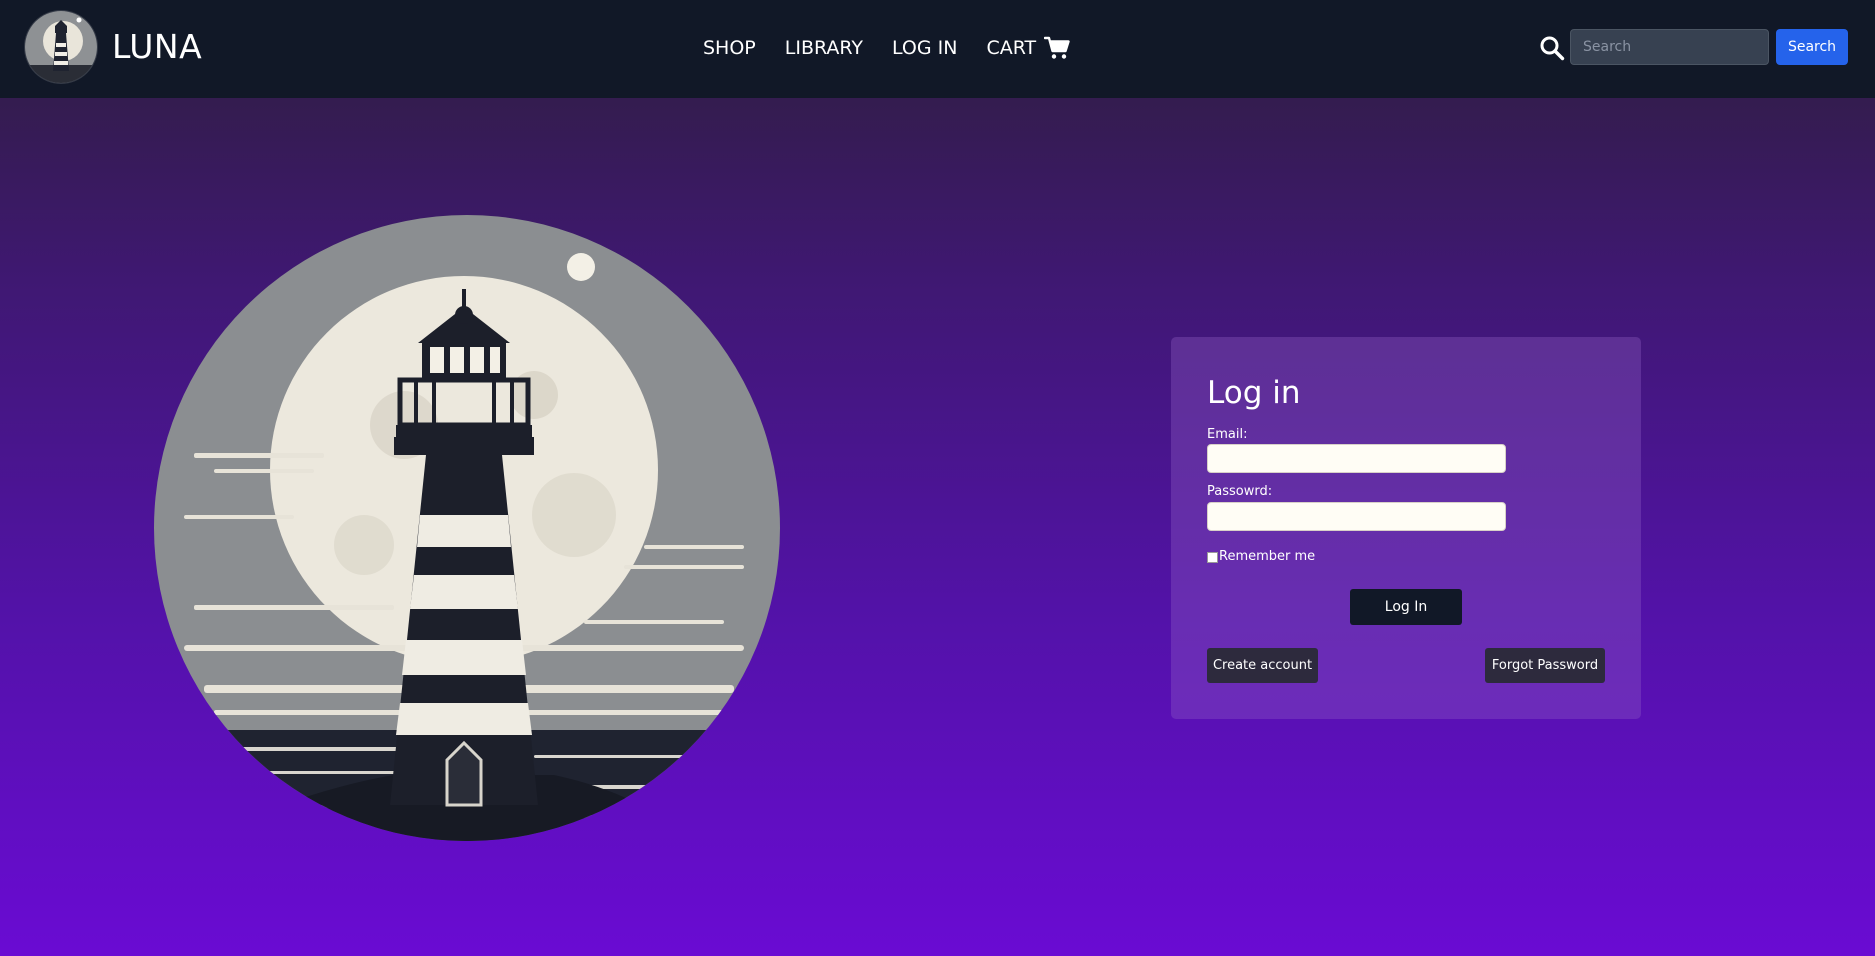  What do you see at coordinates (1406, 607) in the screenshot?
I see `log-in-button: Log In` at bounding box center [1406, 607].